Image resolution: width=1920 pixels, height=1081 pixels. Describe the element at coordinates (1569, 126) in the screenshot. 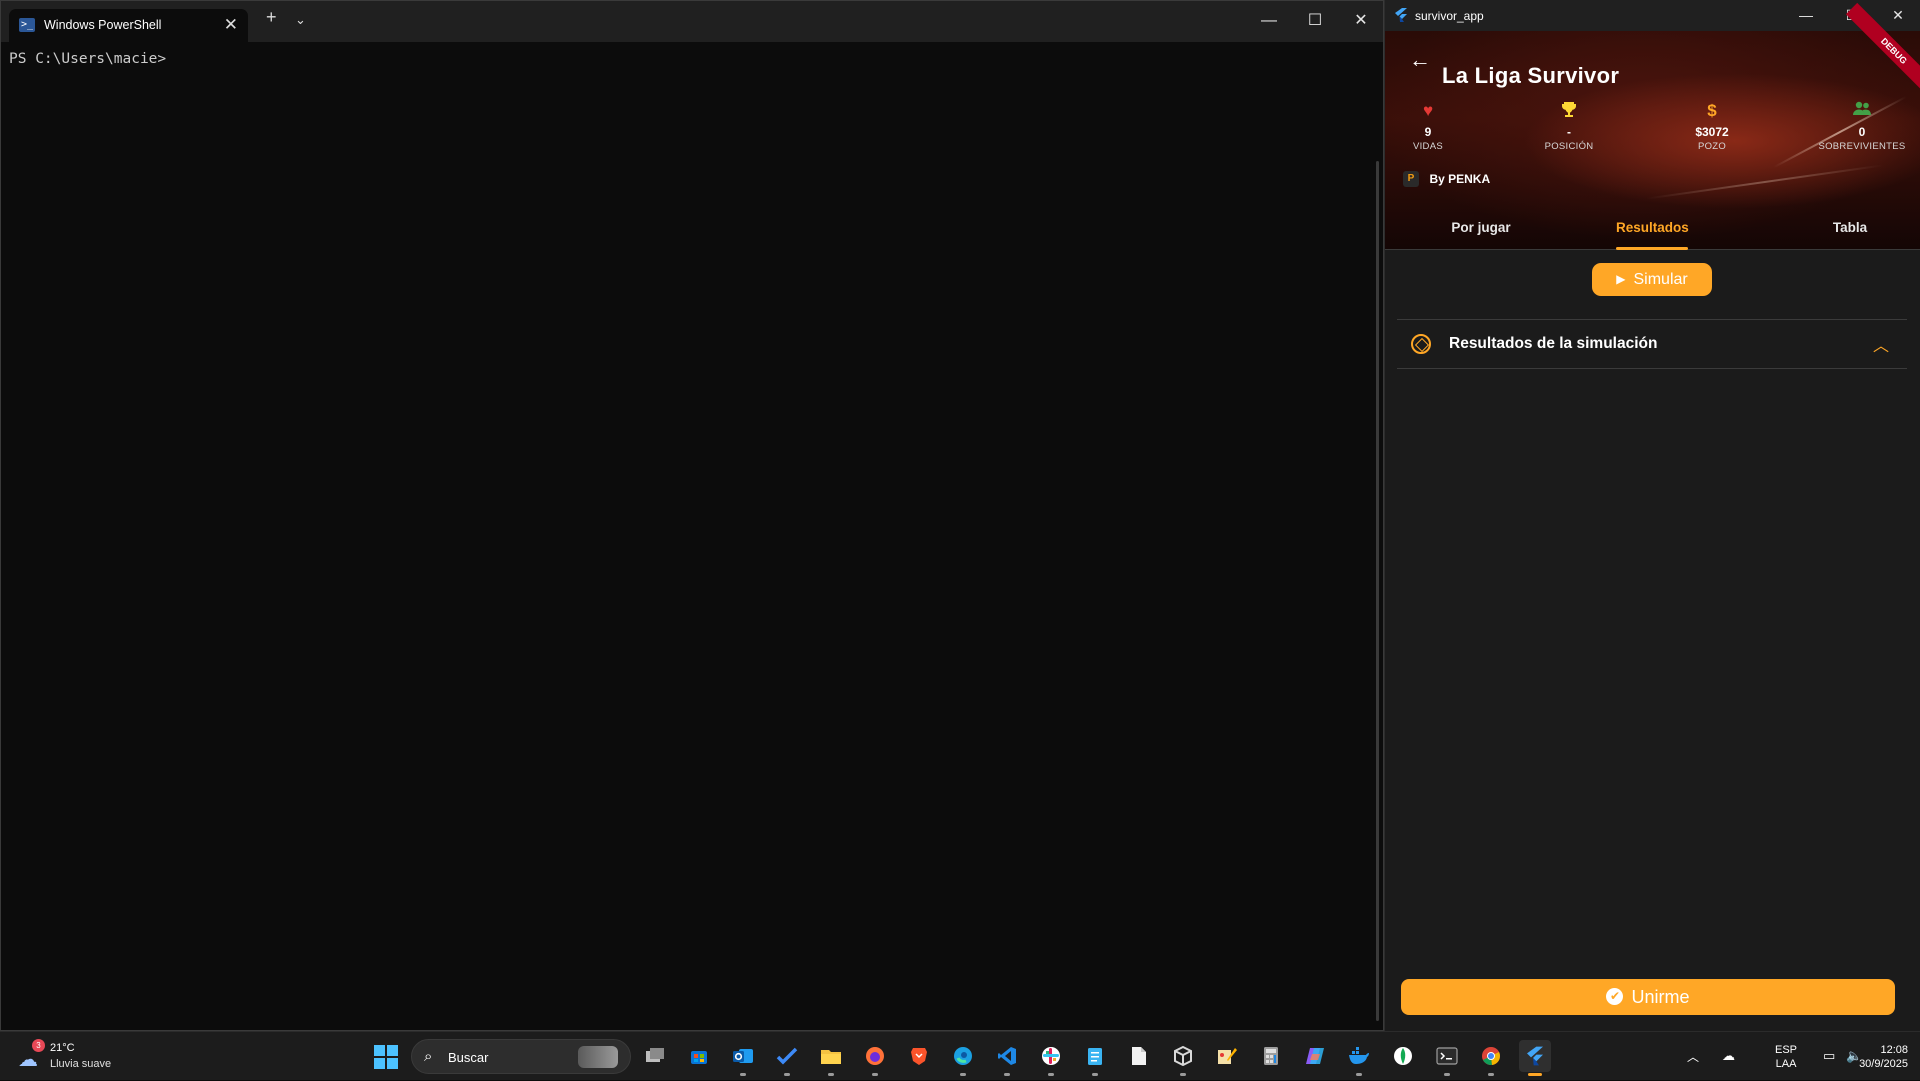

I see `stat-position: - POSICIÓN` at that location.